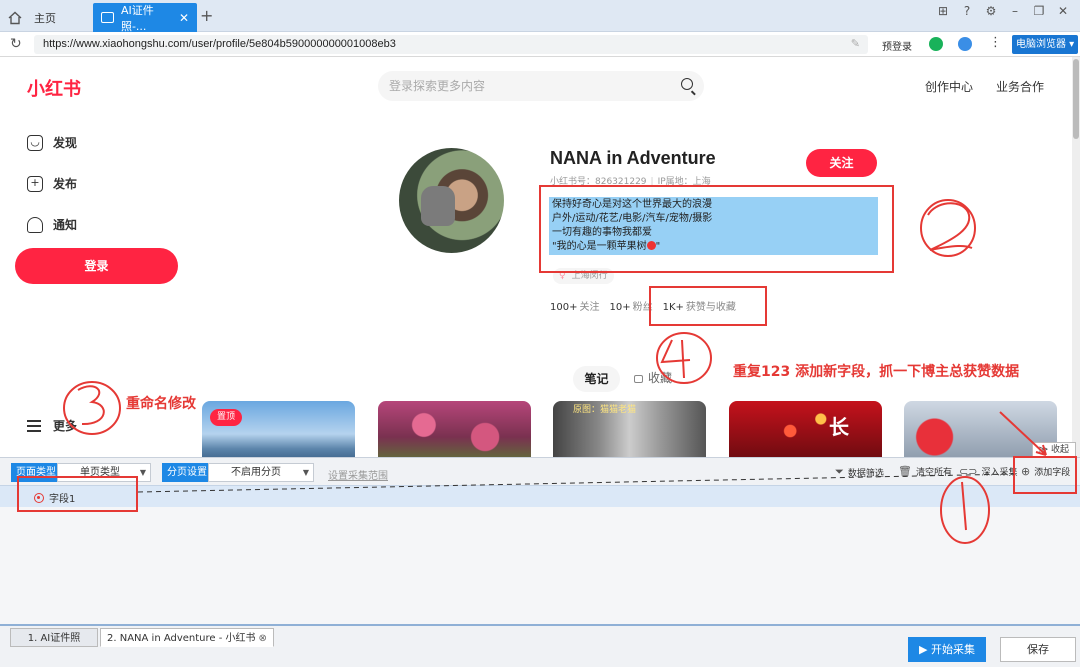 This screenshot has width=1080, height=667. What do you see at coordinates (1015, 11) in the screenshot?
I see `minimize-icon: –` at bounding box center [1015, 11].